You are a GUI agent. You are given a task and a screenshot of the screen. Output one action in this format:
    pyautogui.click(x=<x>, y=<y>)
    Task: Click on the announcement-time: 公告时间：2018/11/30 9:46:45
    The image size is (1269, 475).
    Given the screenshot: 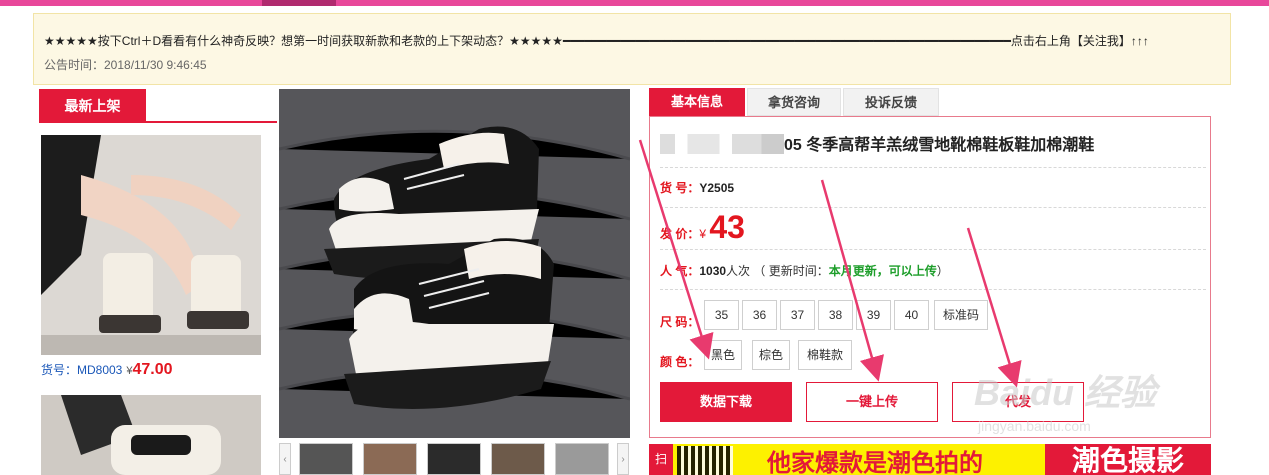 What is the action you would take?
    pyautogui.click(x=125, y=65)
    